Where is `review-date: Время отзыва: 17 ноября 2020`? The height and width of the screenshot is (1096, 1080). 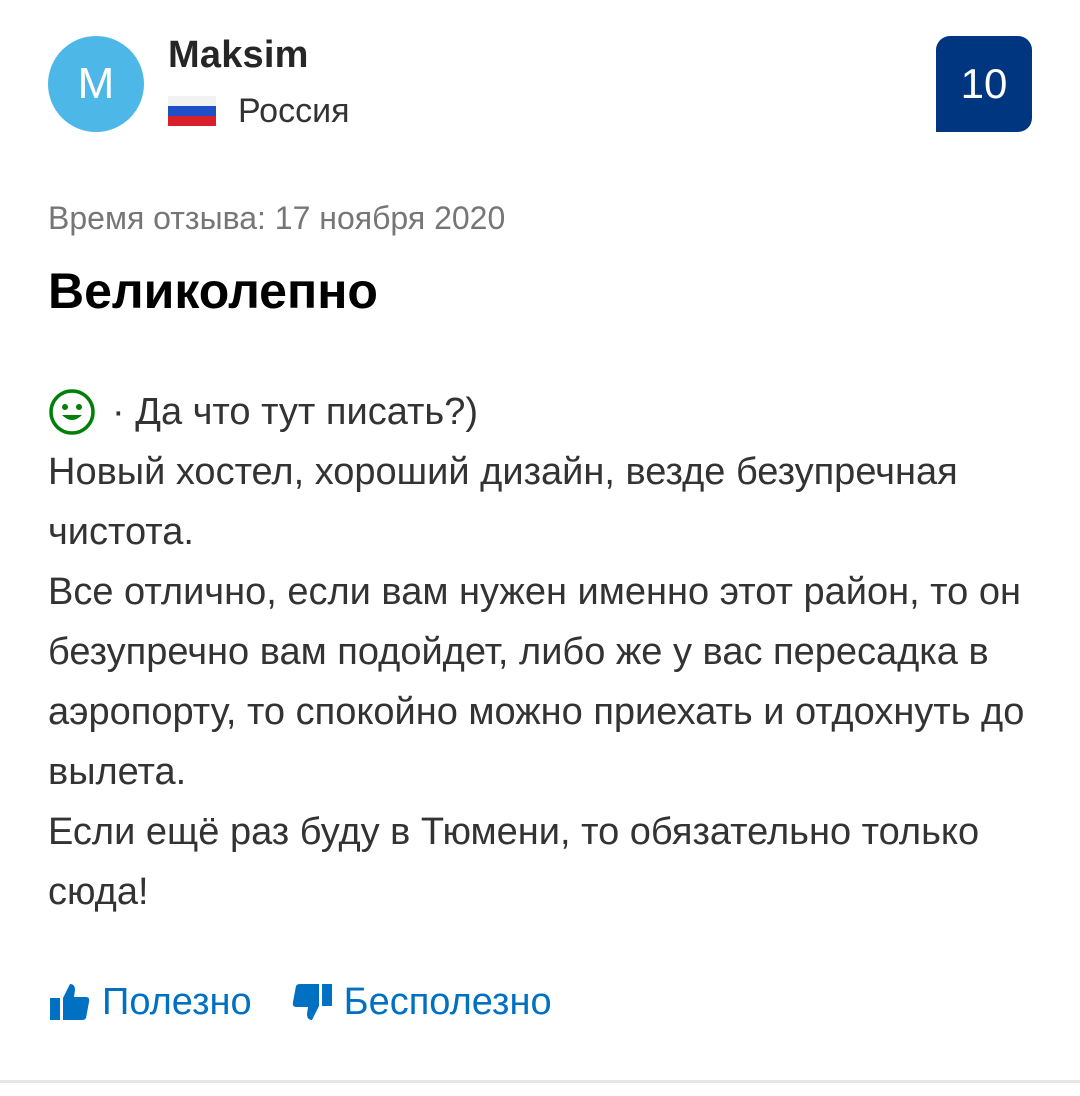 review-date: Время отзыва: 17 ноября 2020 is located at coordinates (277, 218).